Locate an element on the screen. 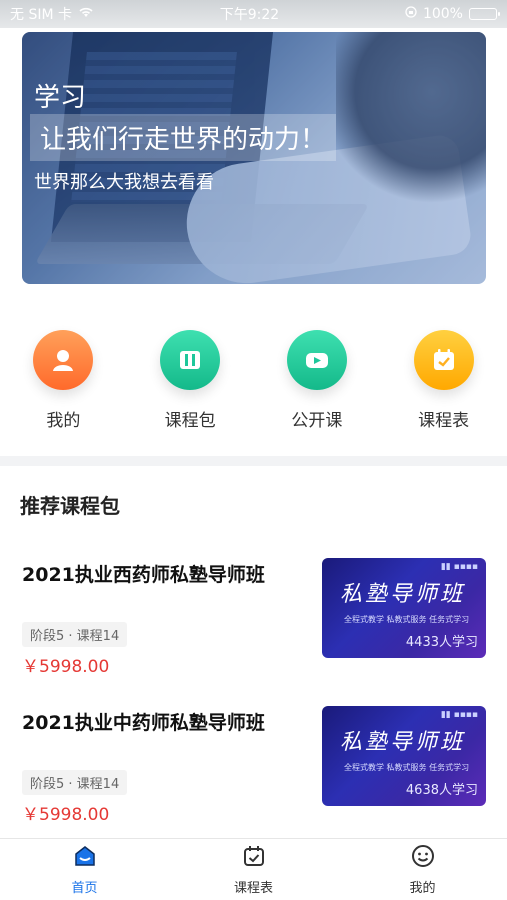  carrier-label: 无 SIM 卡 is located at coordinates (41, 15).